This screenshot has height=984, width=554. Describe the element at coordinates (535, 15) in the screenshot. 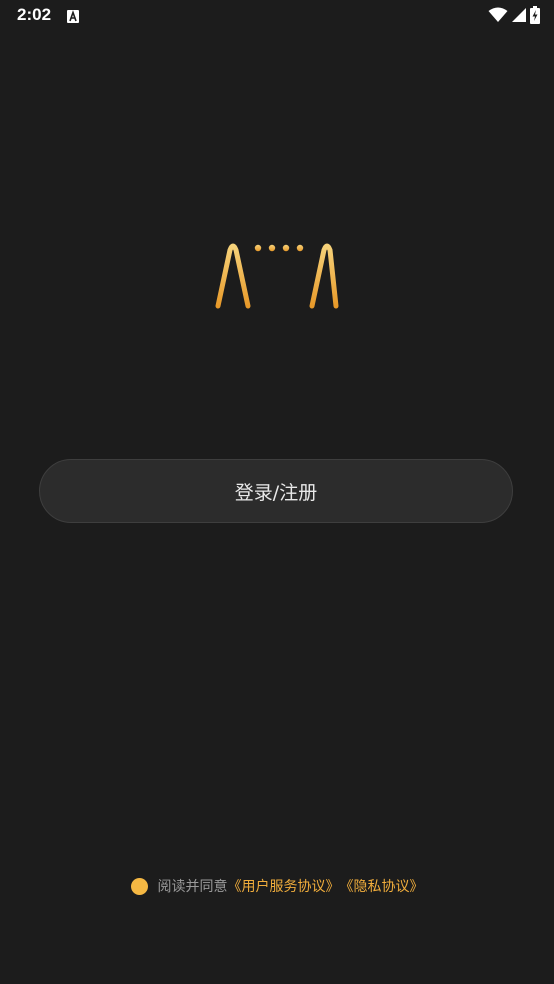

I see `battery-charging-icon` at that location.